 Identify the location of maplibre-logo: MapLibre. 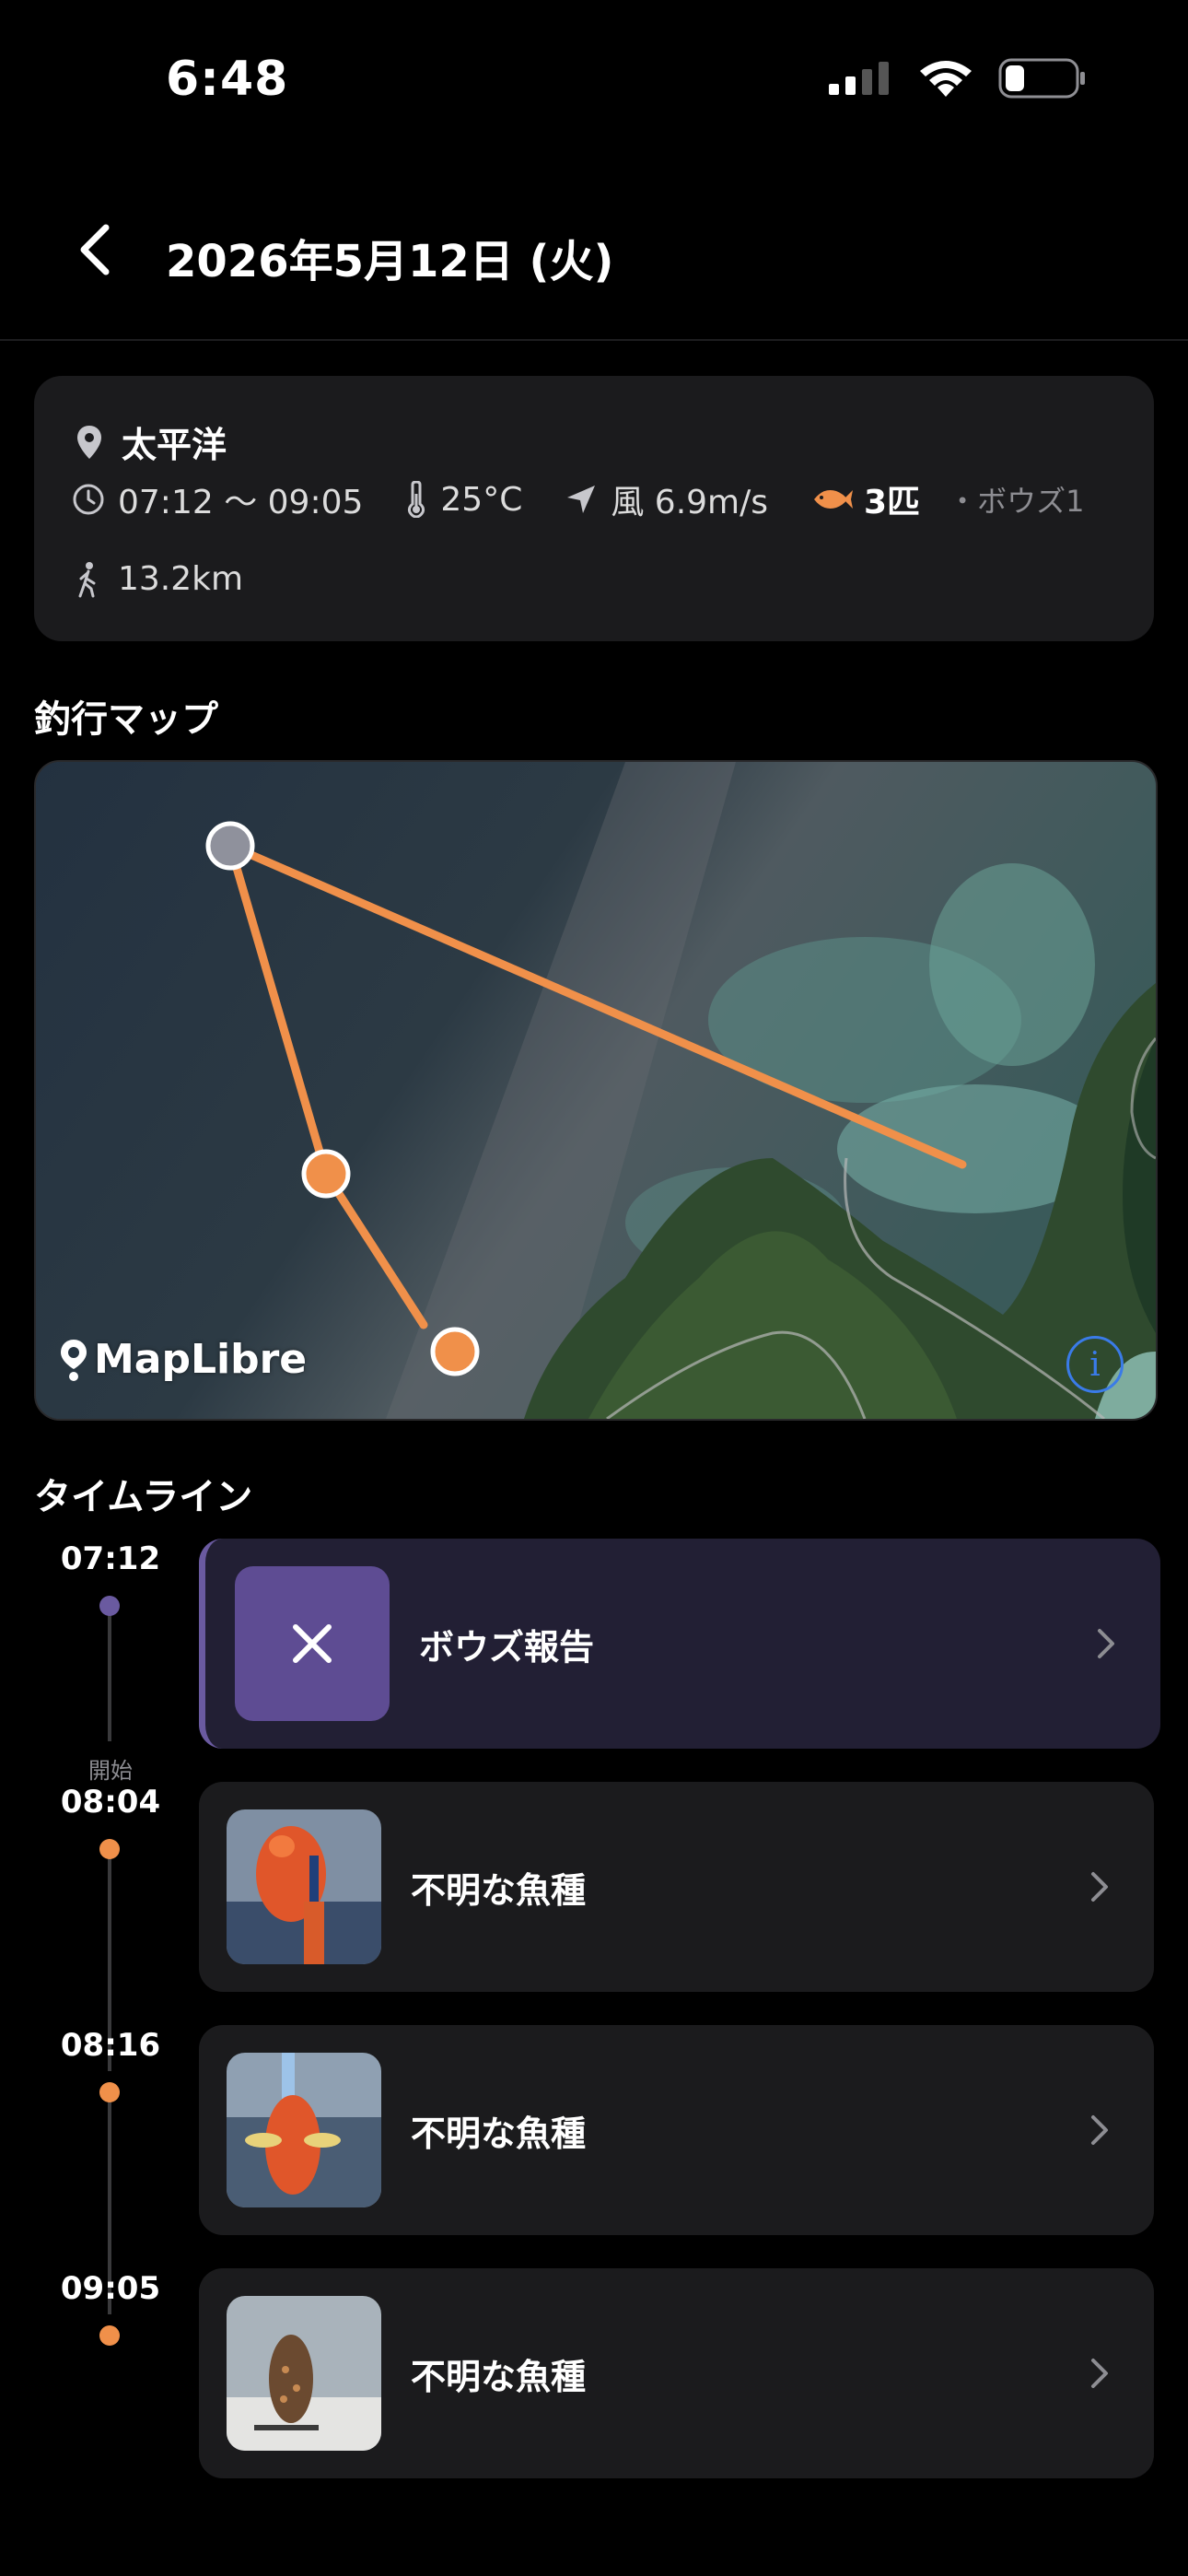
(183, 1359).